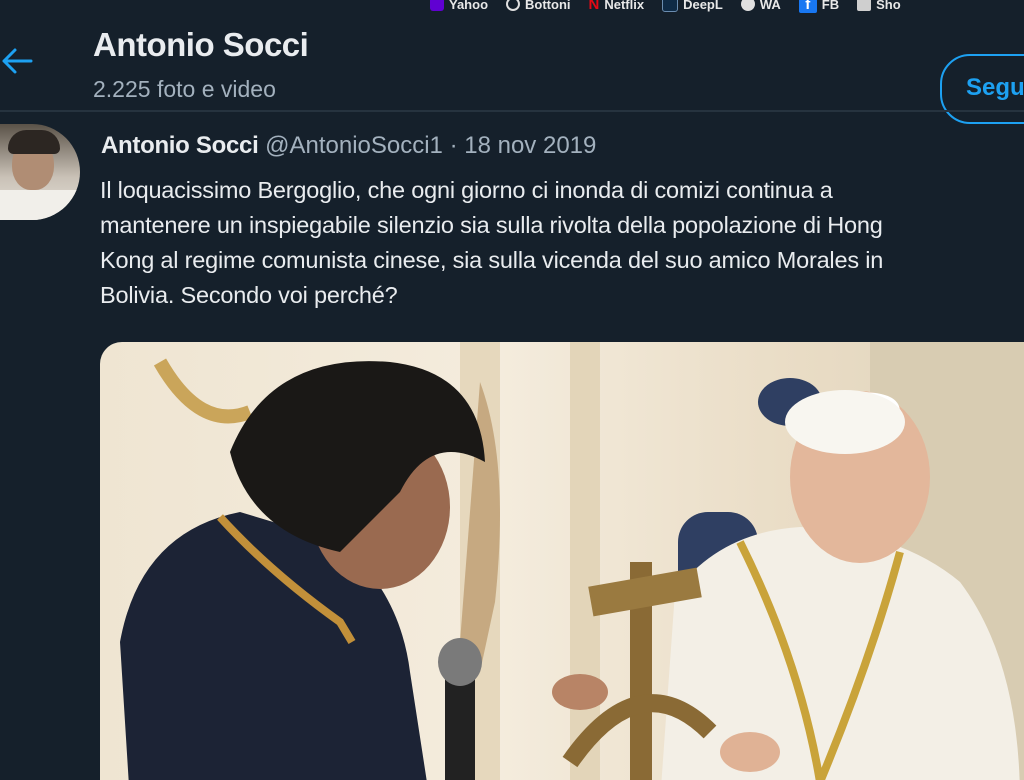 This screenshot has width=1024, height=780. What do you see at coordinates (819, 6) in the screenshot?
I see `bookmark-fb: f FB` at bounding box center [819, 6].